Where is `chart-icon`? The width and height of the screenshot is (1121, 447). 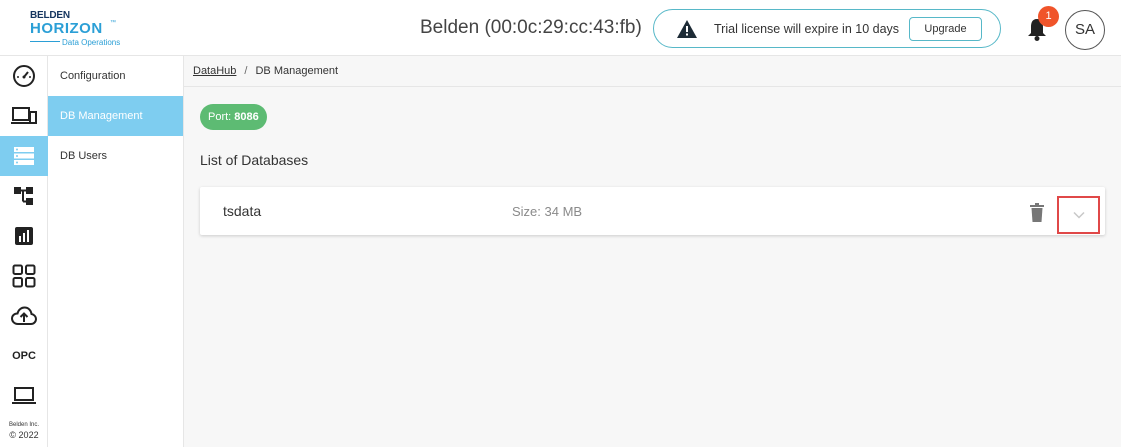 chart-icon is located at coordinates (24, 236).